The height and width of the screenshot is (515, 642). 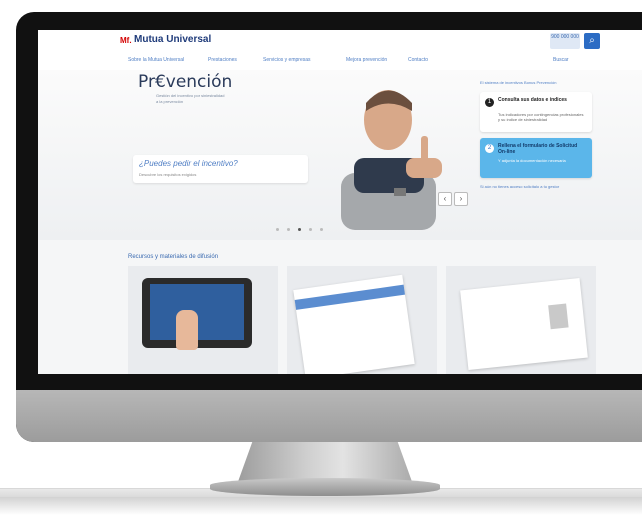 I want to click on nav-item-prestaciones: Prestaciones, so click(x=222, y=60).